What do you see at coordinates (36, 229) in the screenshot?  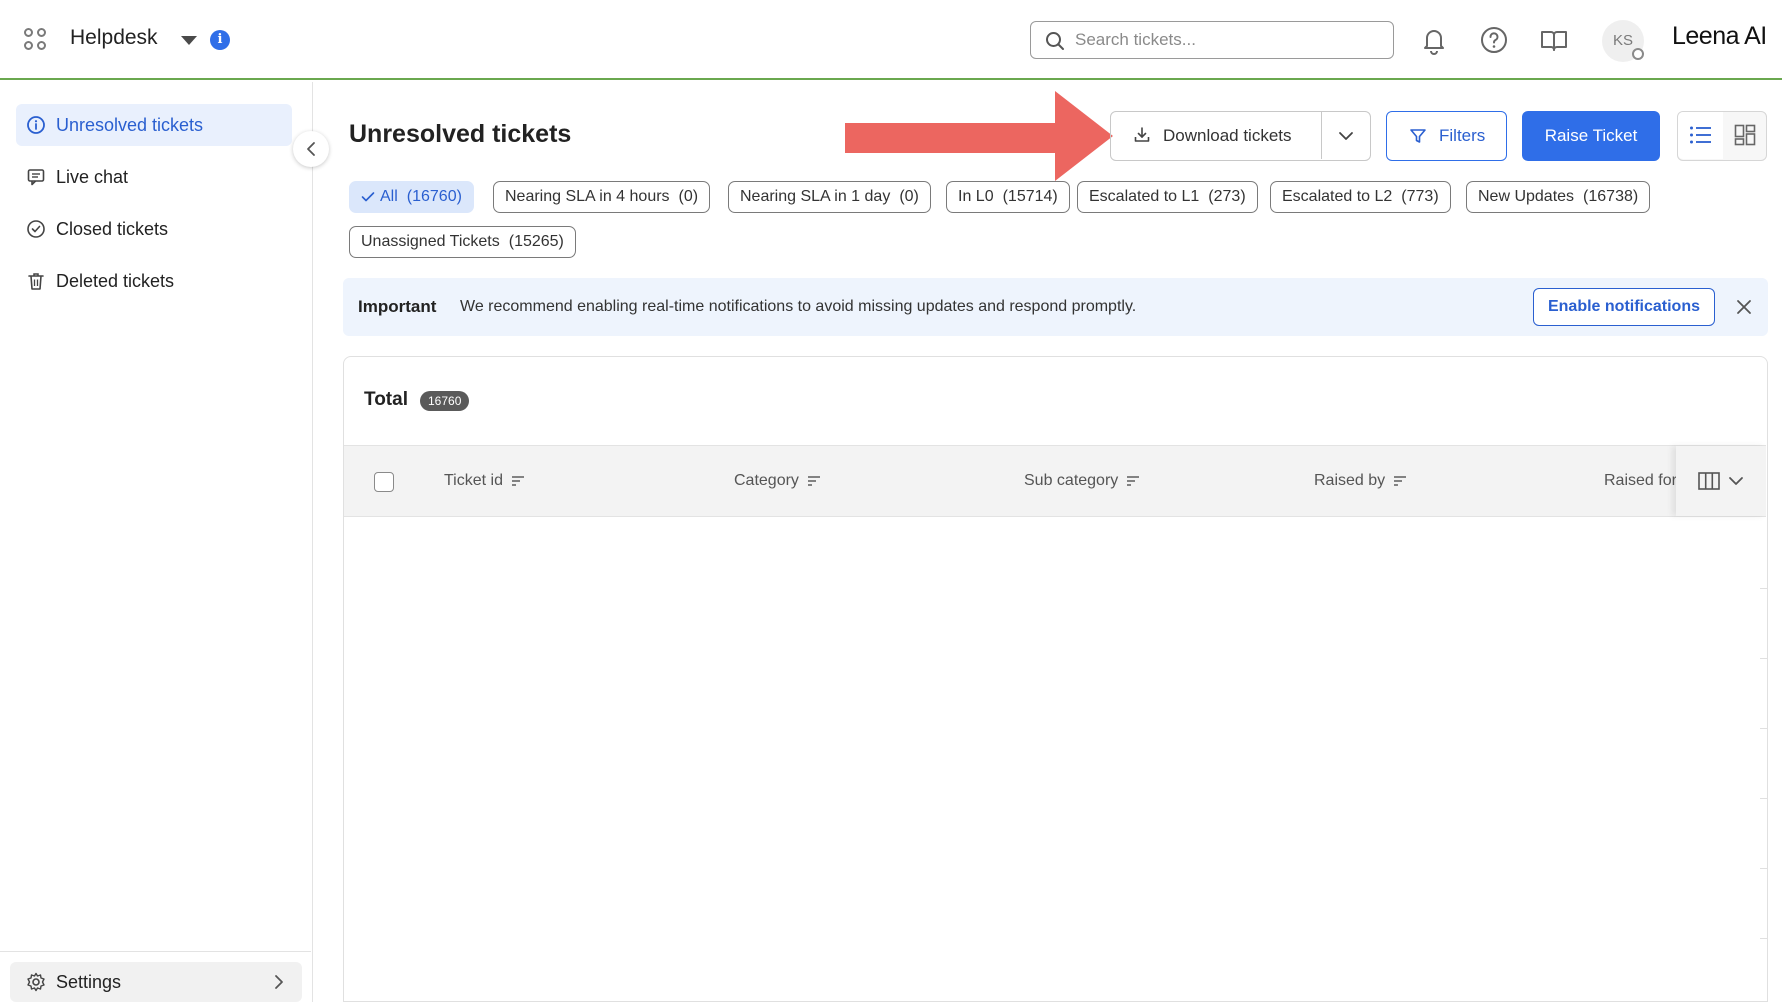 I see `check-circle-icon` at bounding box center [36, 229].